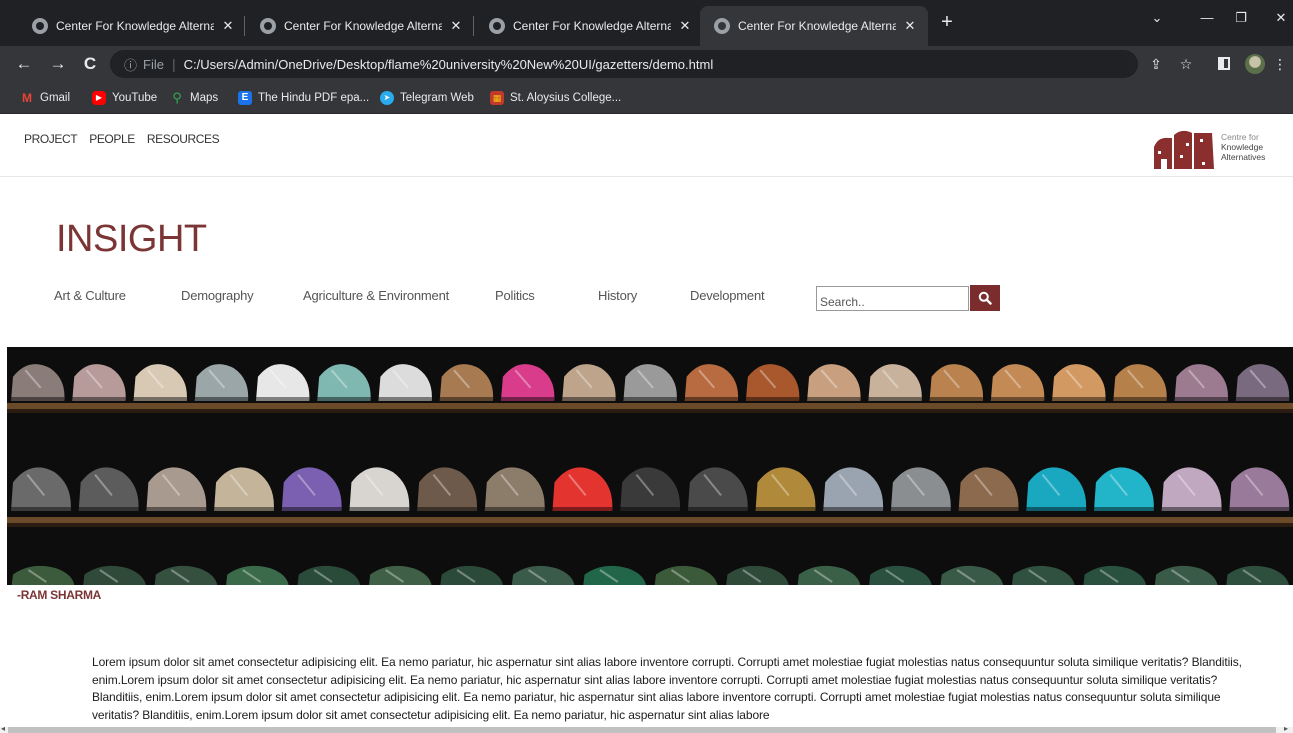 The height and width of the screenshot is (733, 1293). Describe the element at coordinates (112, 139) in the screenshot. I see `nav-people: PEOPLE` at that location.